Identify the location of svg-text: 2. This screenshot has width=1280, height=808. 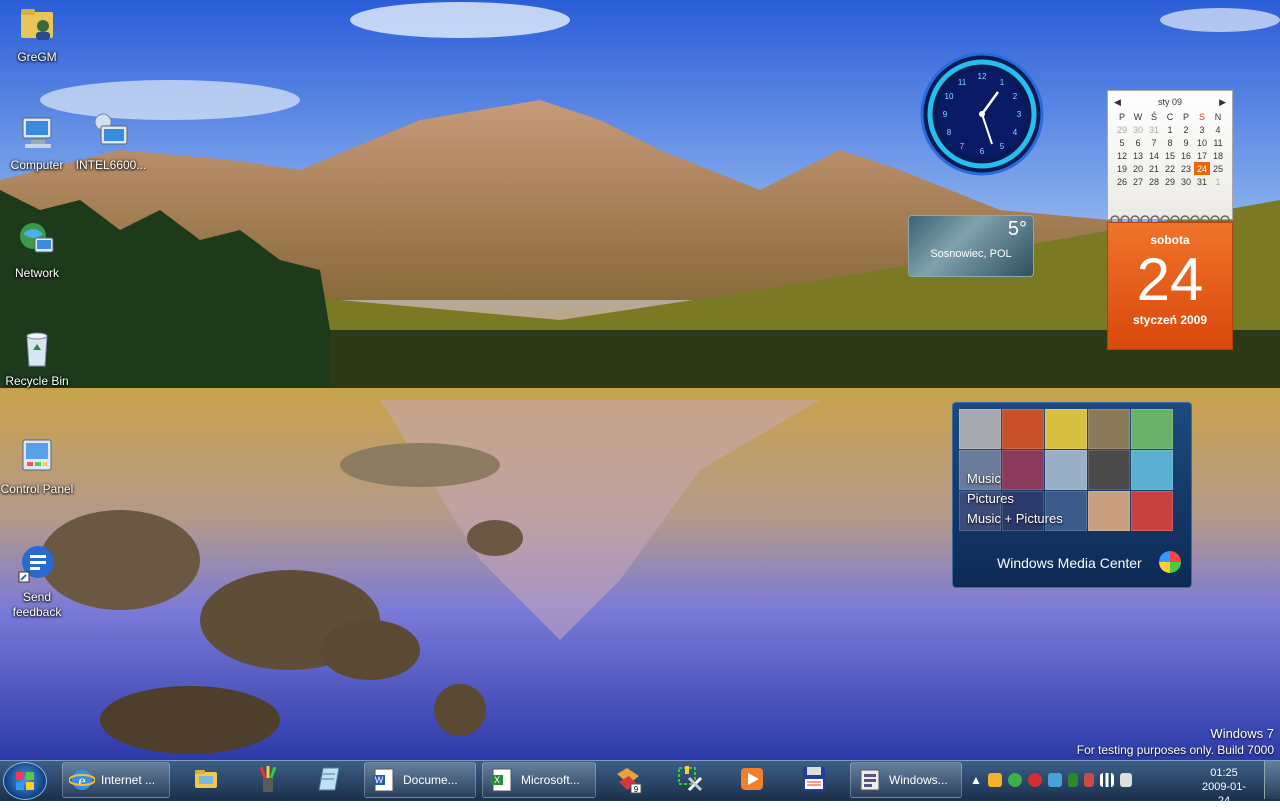
(1015, 96).